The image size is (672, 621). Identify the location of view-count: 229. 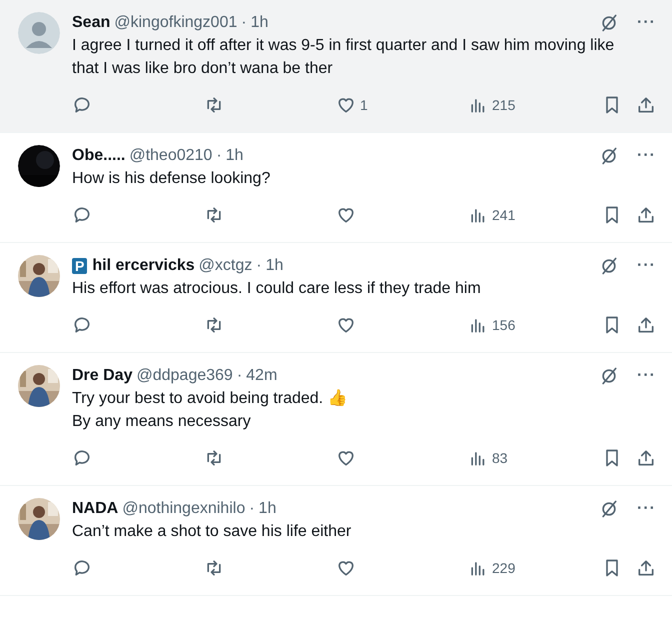
(504, 568).